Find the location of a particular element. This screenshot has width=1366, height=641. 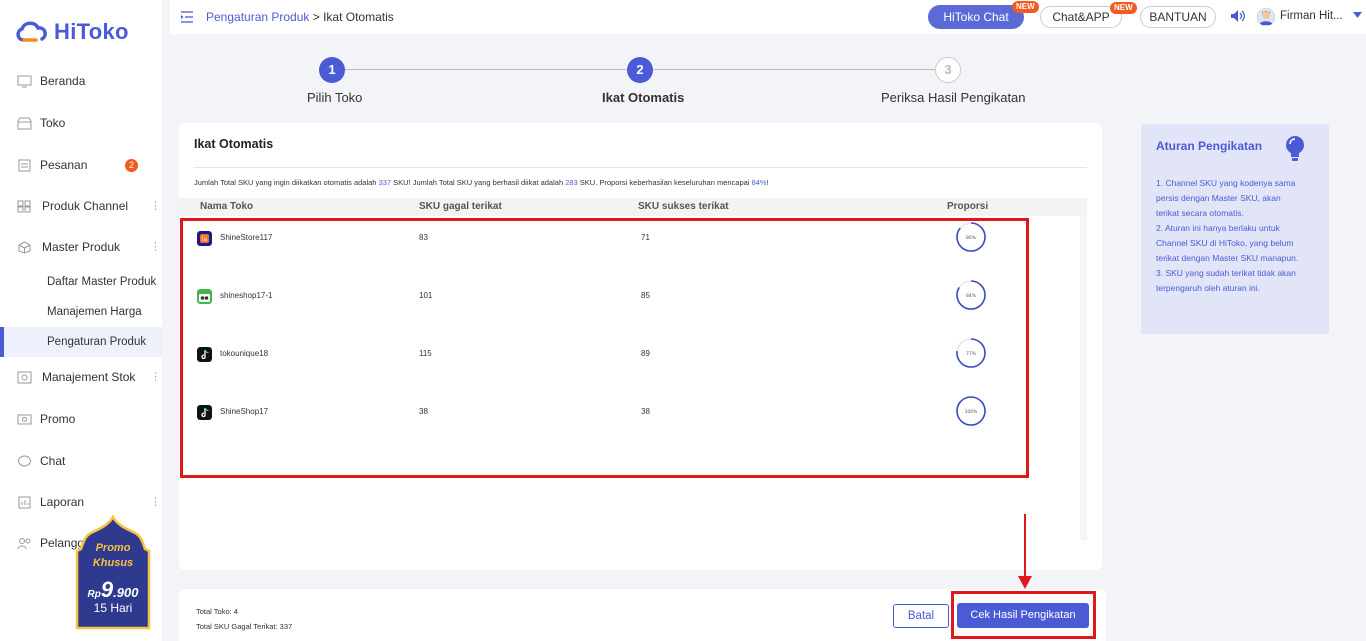

sidebar-subitem-label: Daftar Master Produk is located at coordinates (102, 282).